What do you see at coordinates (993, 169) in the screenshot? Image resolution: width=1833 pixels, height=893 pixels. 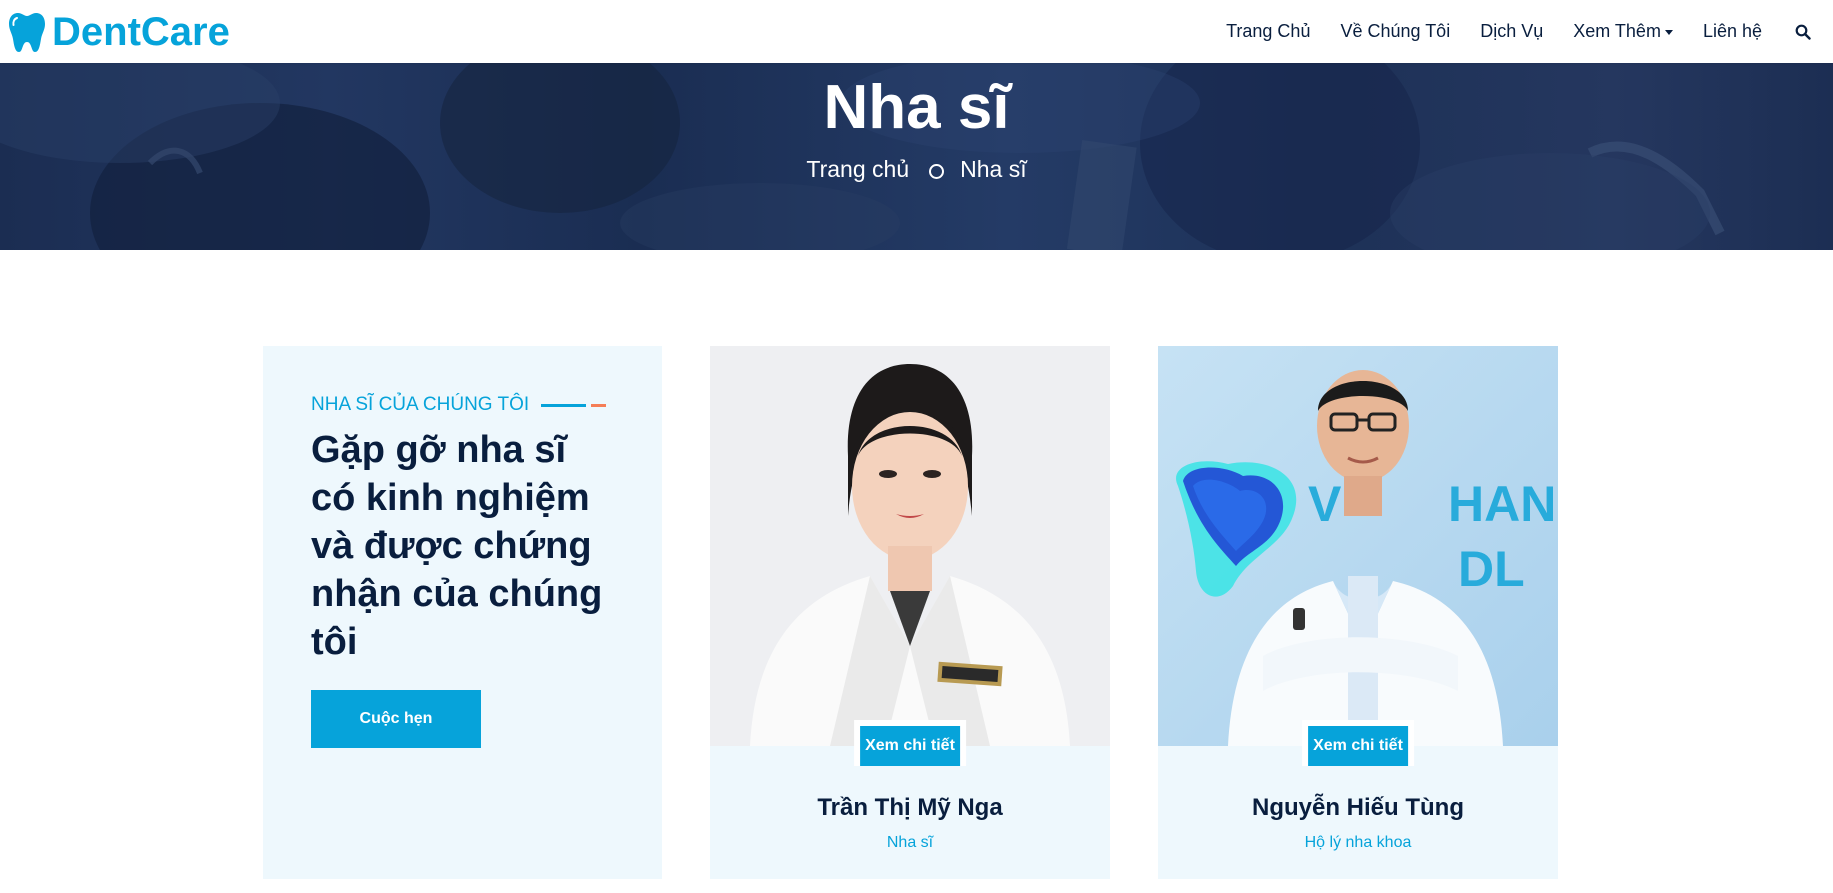 I see `breadcrumb-current: Nha sĩ` at bounding box center [993, 169].